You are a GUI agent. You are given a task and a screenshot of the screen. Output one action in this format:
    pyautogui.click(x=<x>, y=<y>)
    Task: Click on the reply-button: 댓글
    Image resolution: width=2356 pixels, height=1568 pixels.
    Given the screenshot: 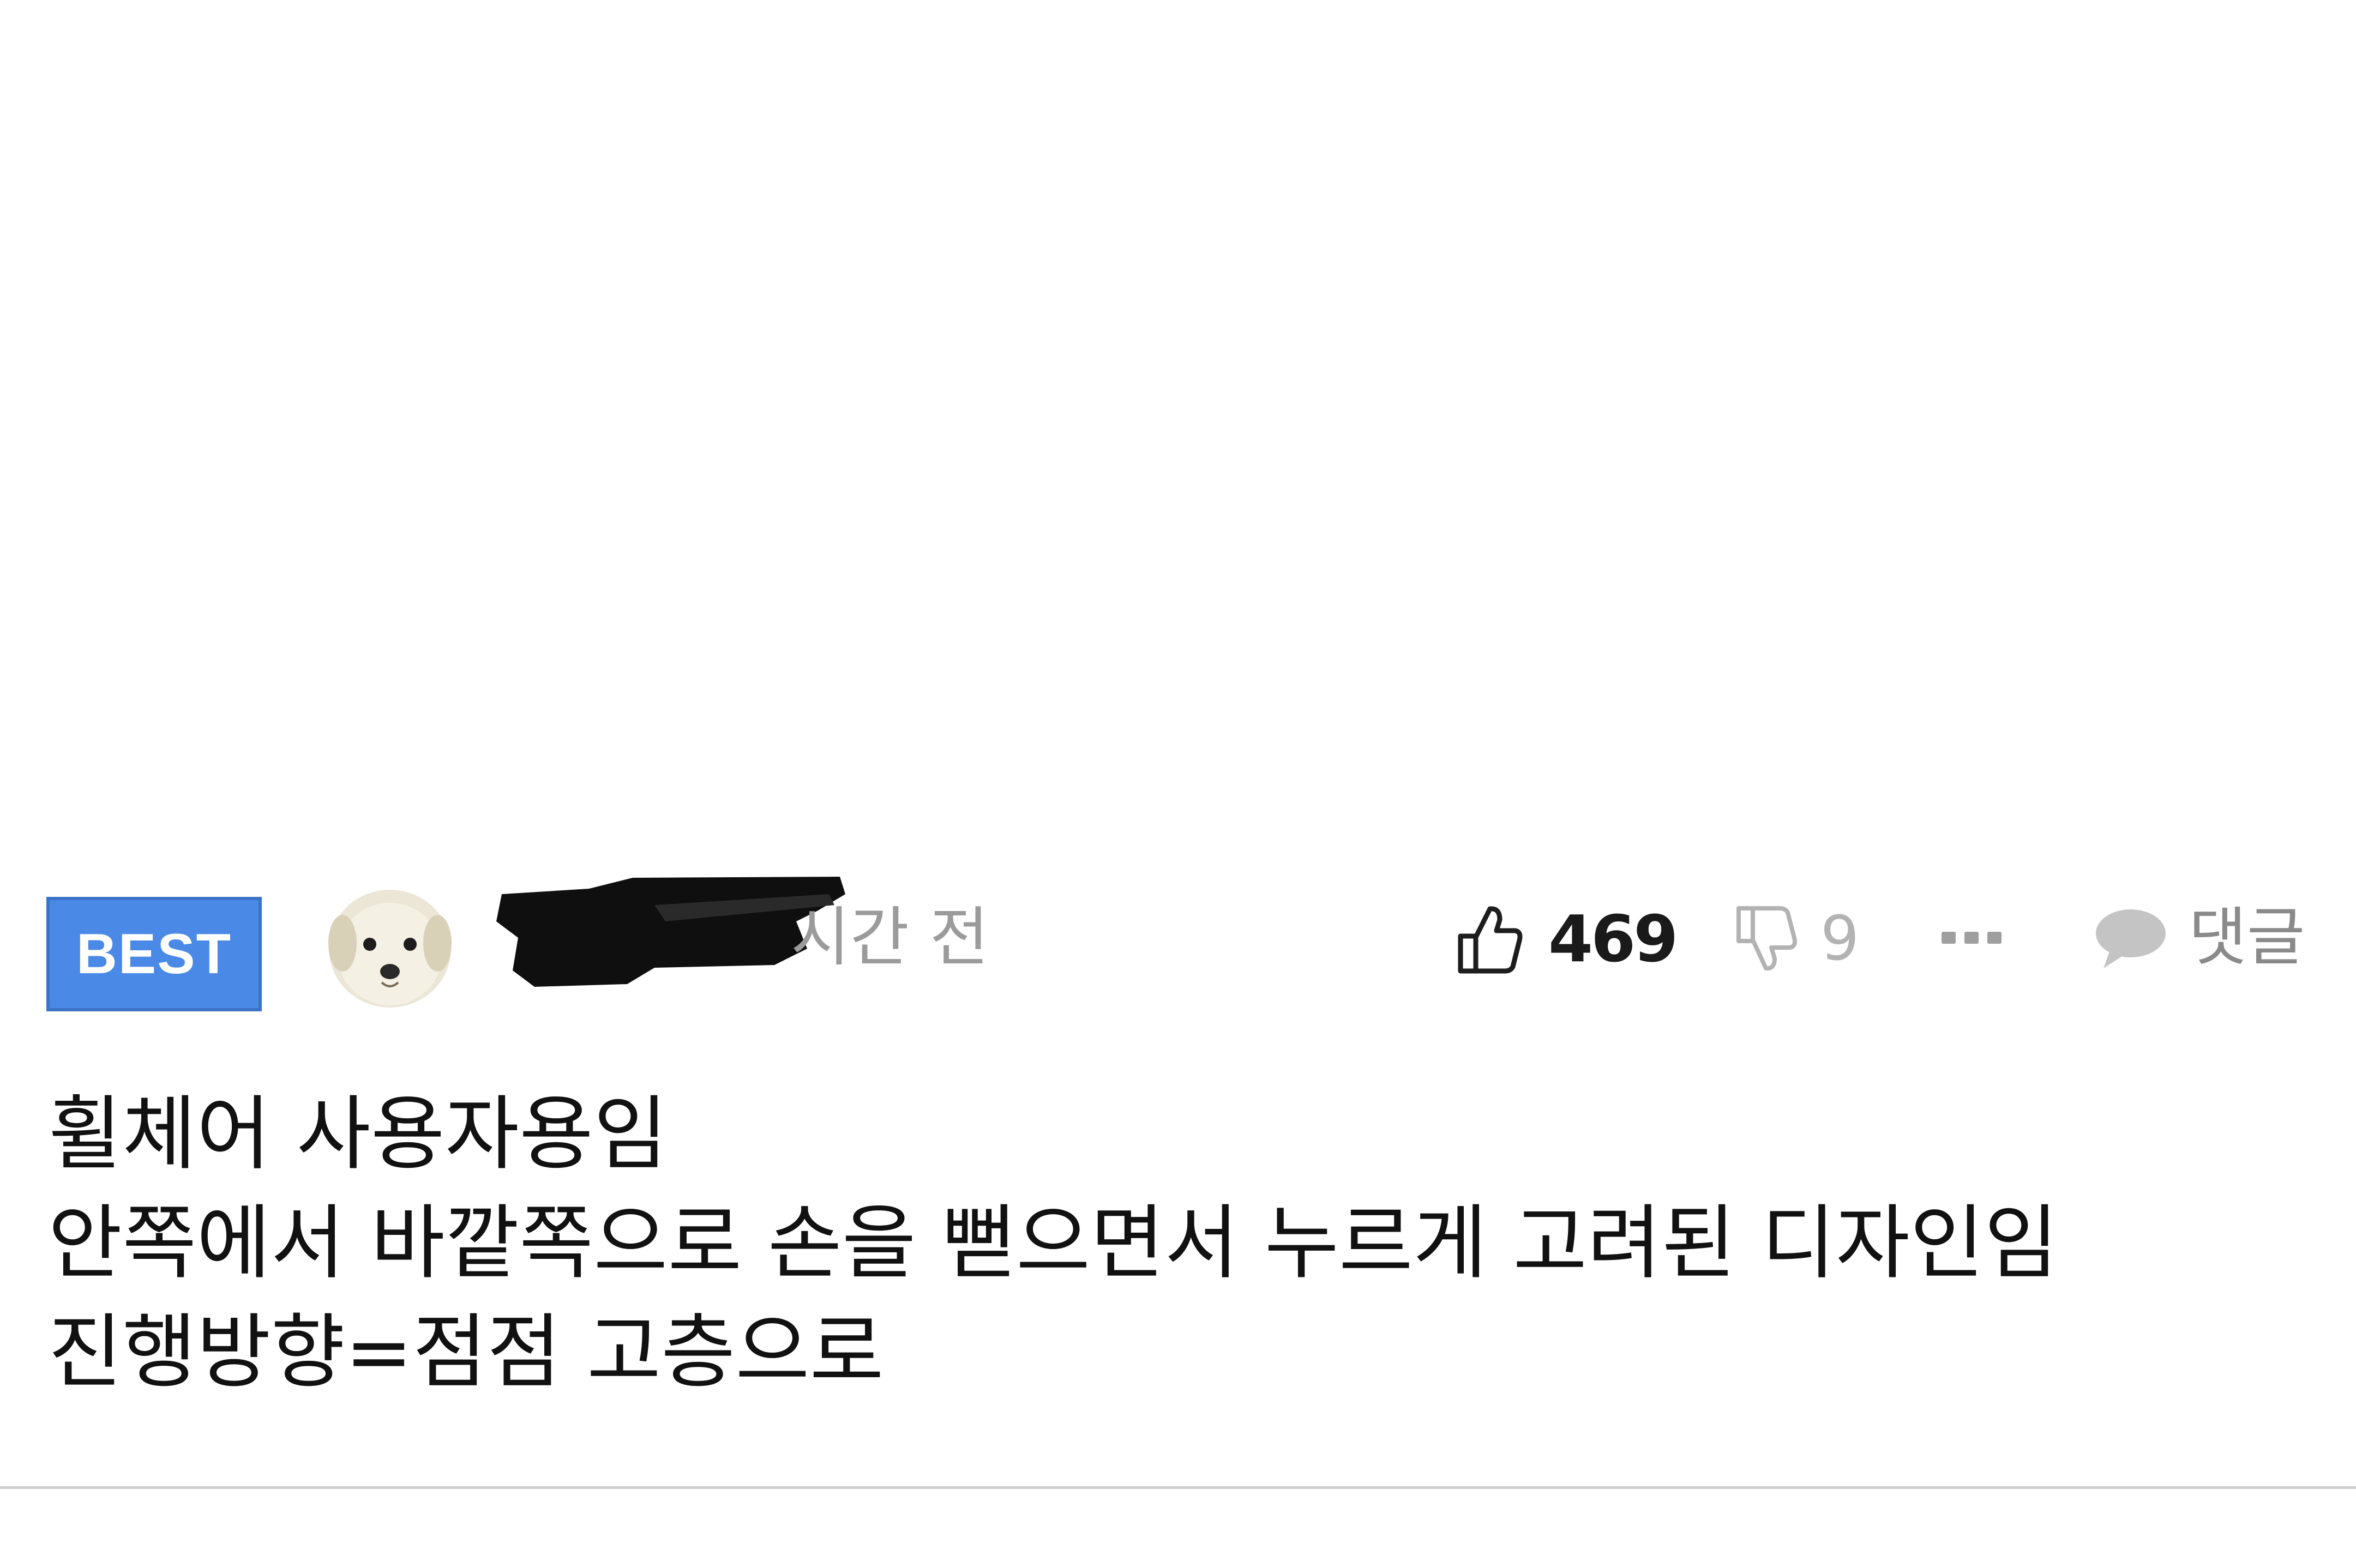 What is the action you would take?
    pyautogui.click(x=2198, y=938)
    